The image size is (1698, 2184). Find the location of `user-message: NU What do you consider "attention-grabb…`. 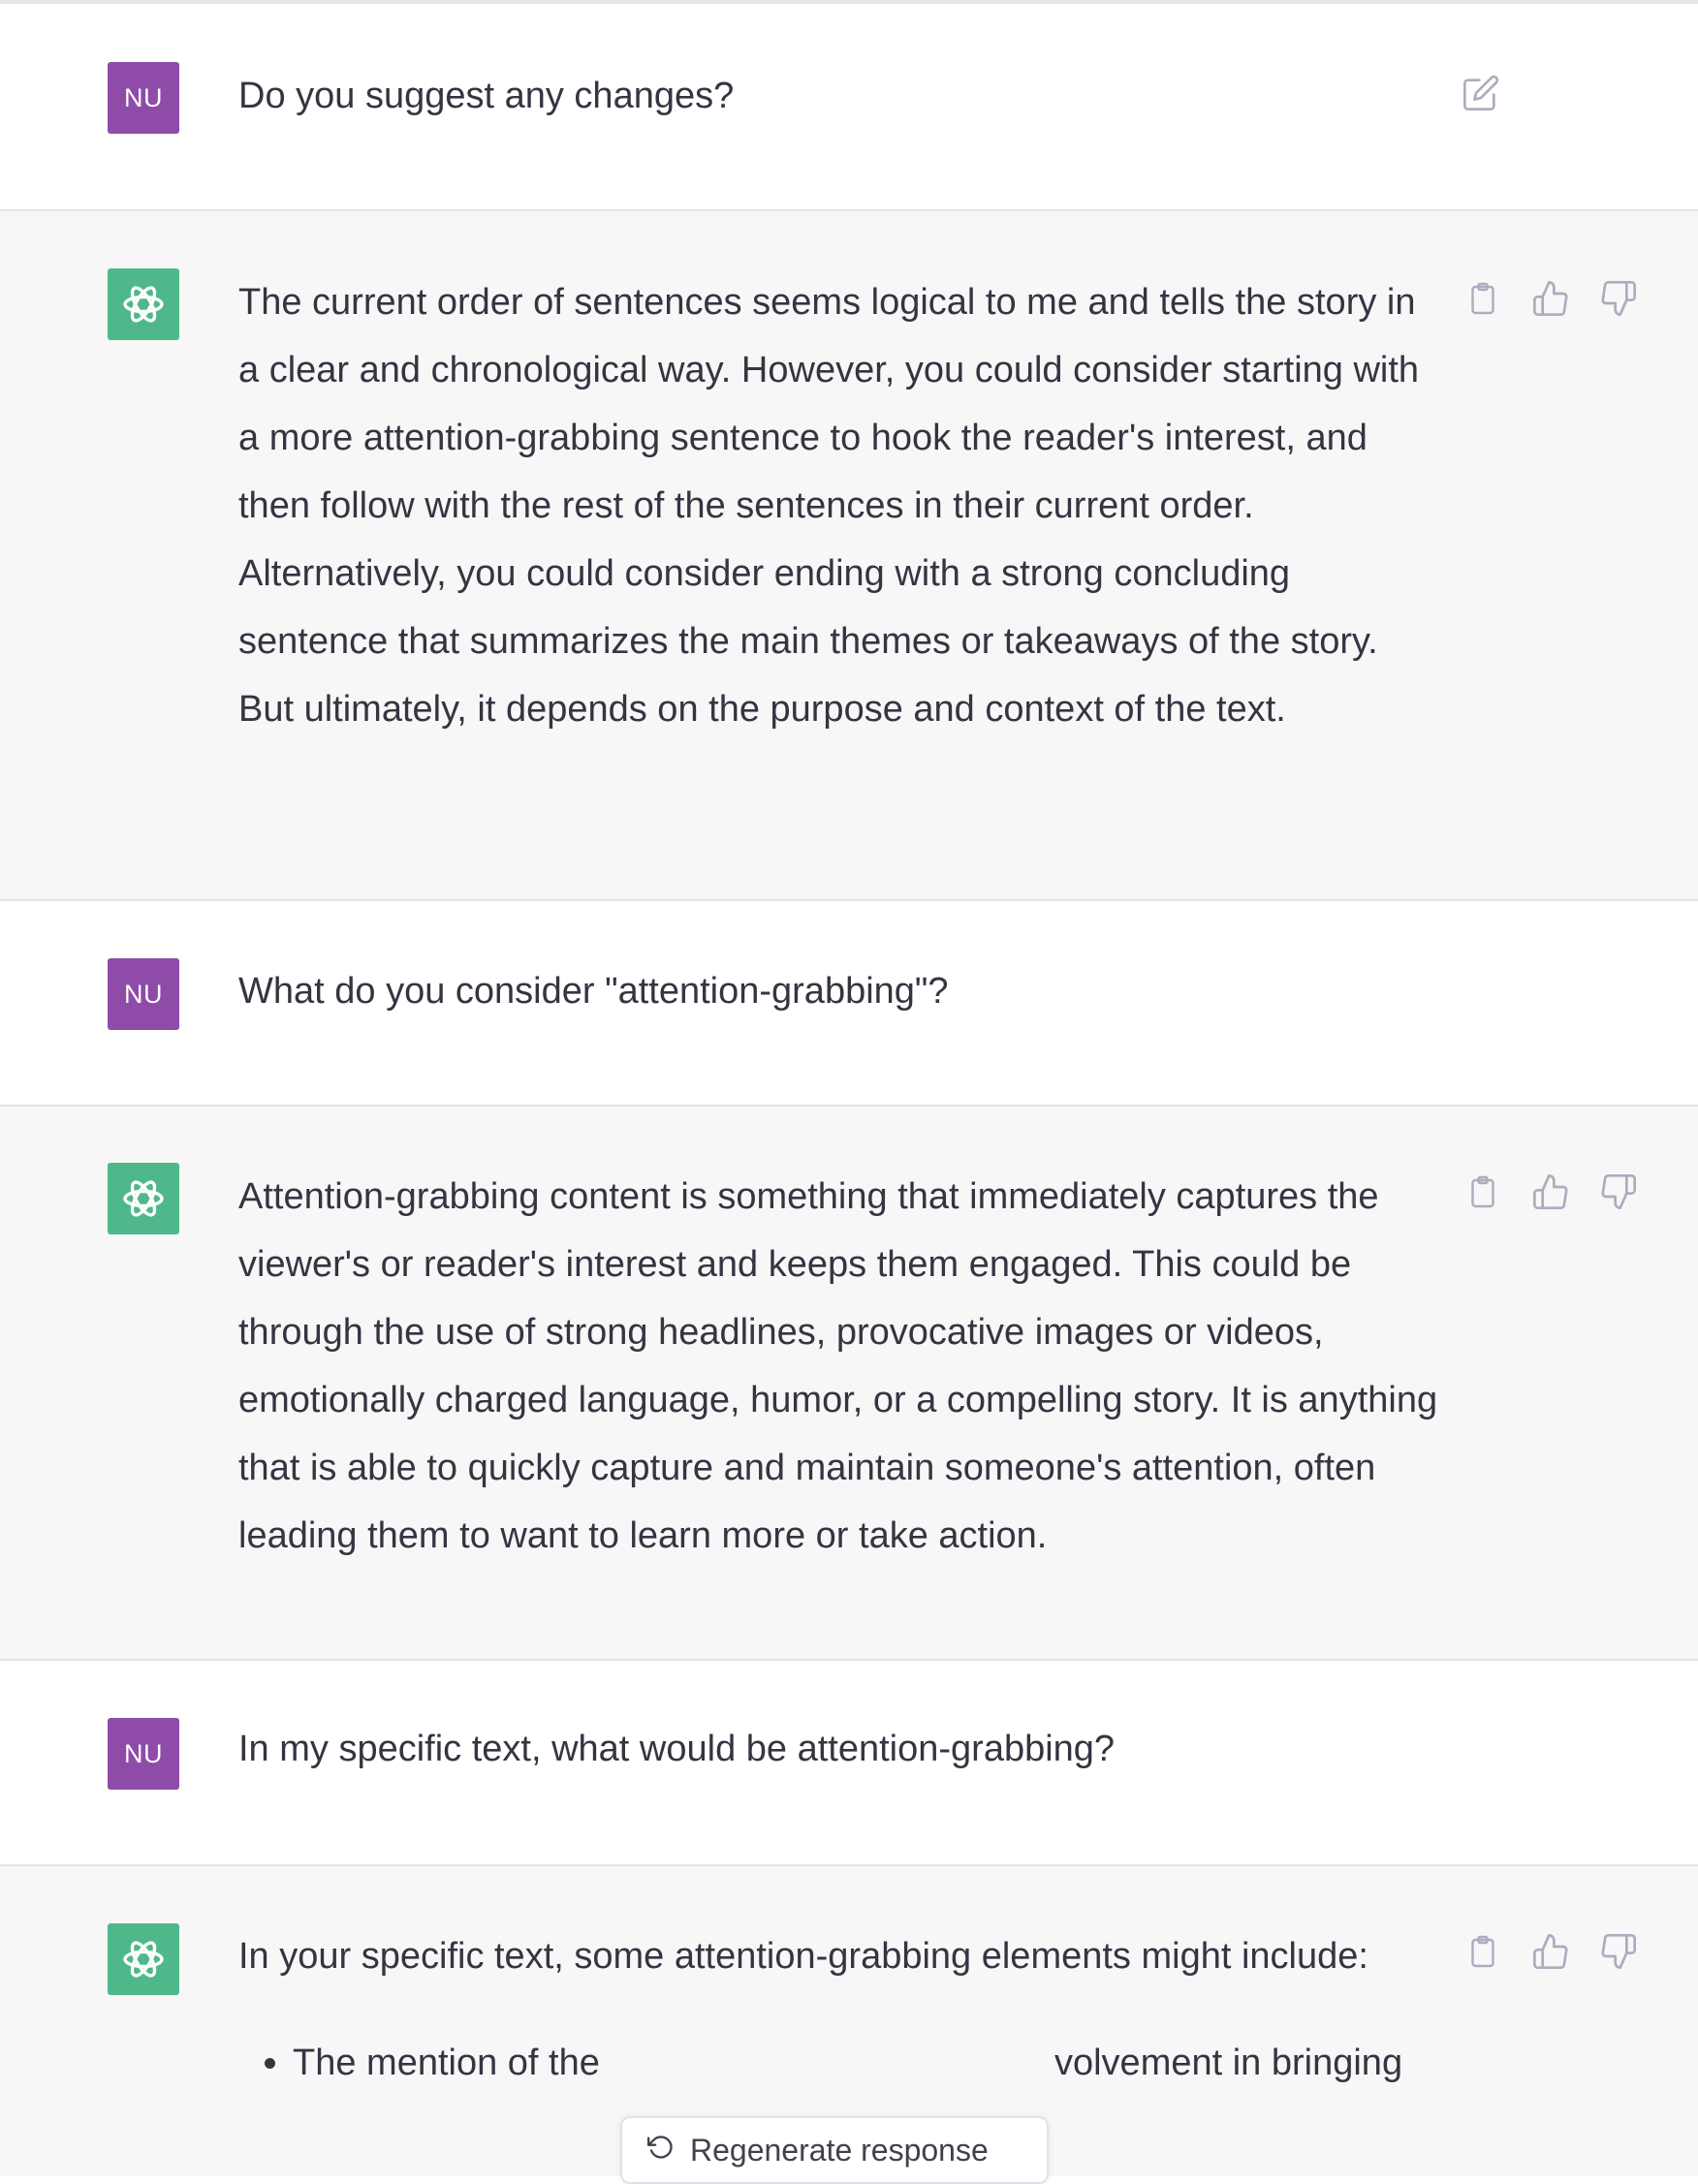

user-message: NU What do you consider "attention-grabb… is located at coordinates (849, 1004).